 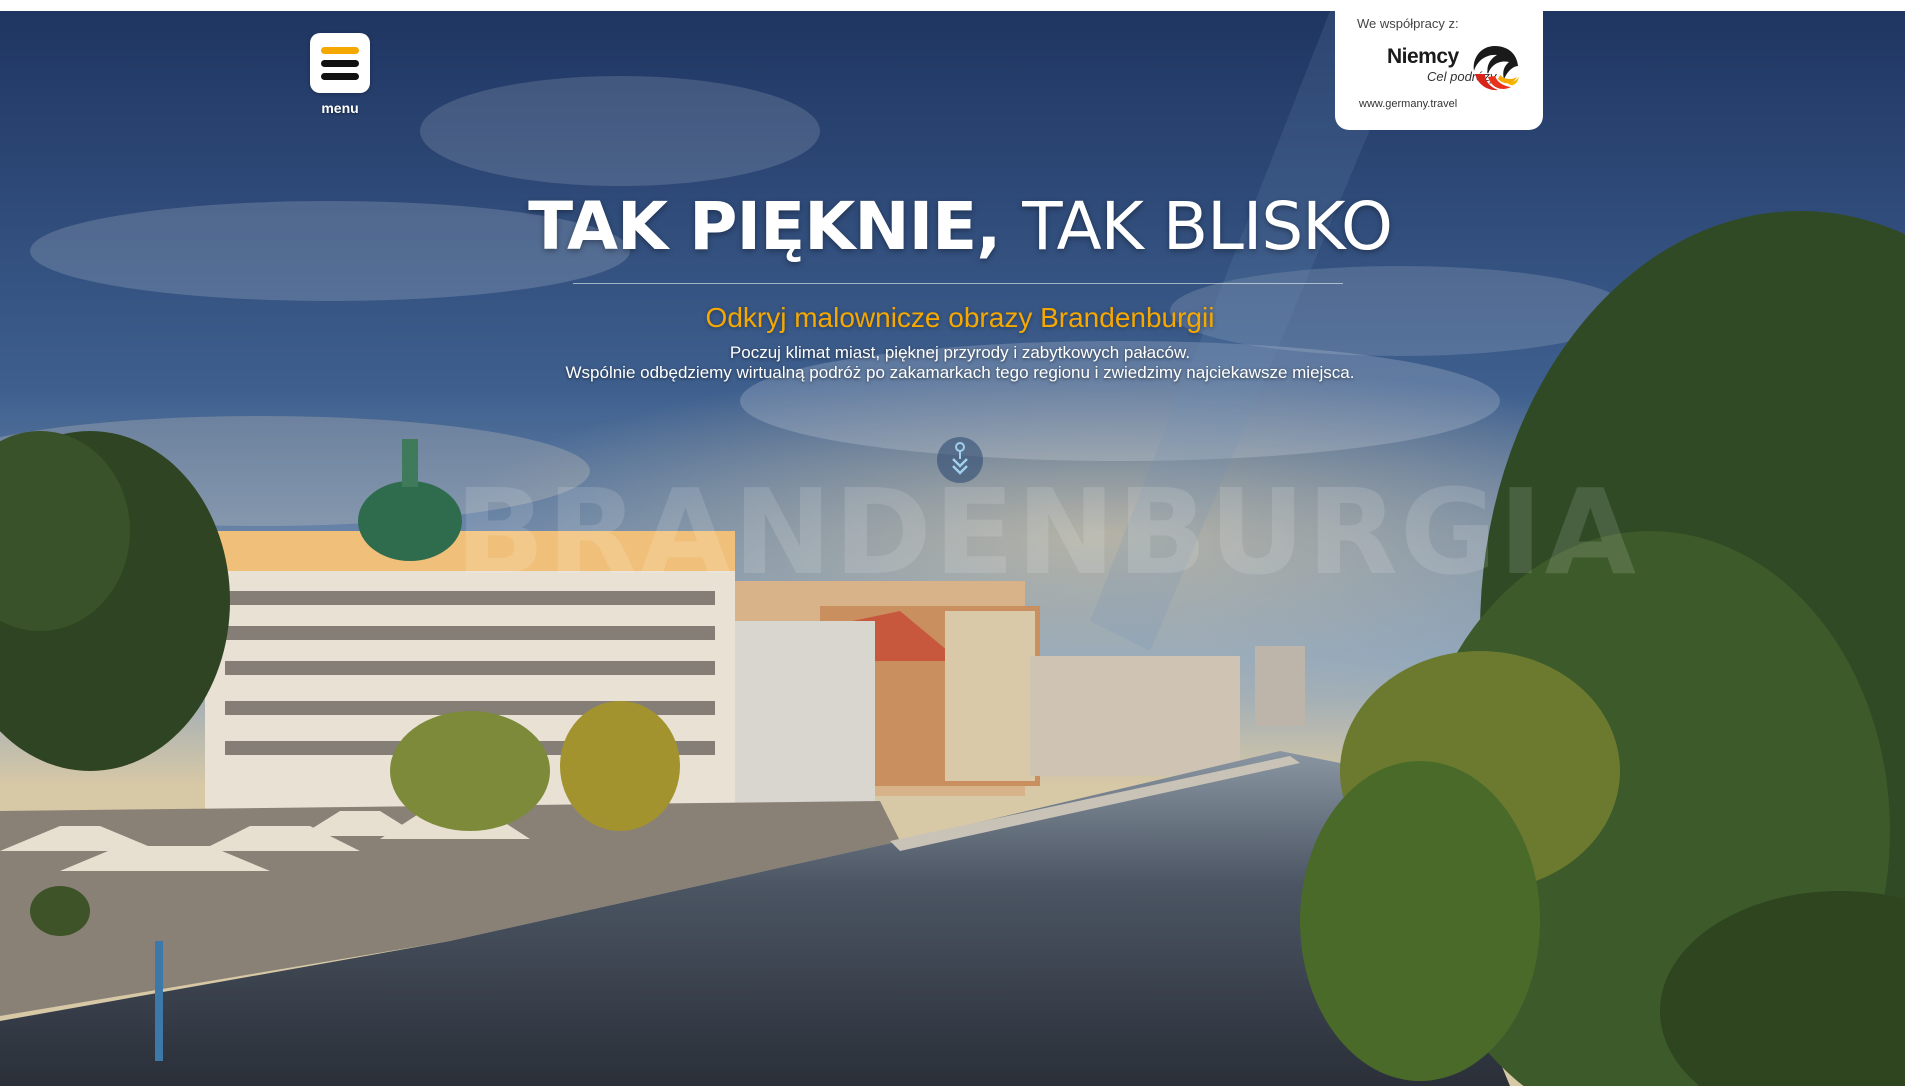 I want to click on region-watermark: BRANDENBURGIA, so click(x=1046, y=532).